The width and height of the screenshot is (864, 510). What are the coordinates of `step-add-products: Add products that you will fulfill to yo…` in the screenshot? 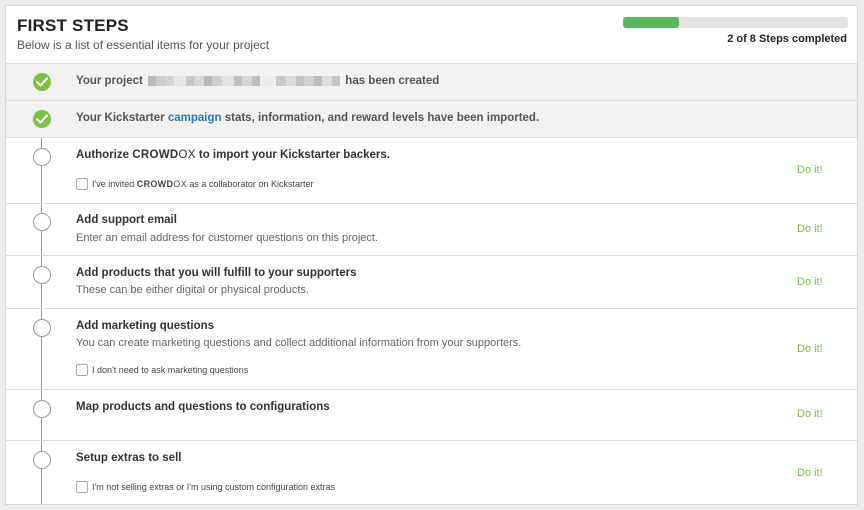 It's located at (431, 281).